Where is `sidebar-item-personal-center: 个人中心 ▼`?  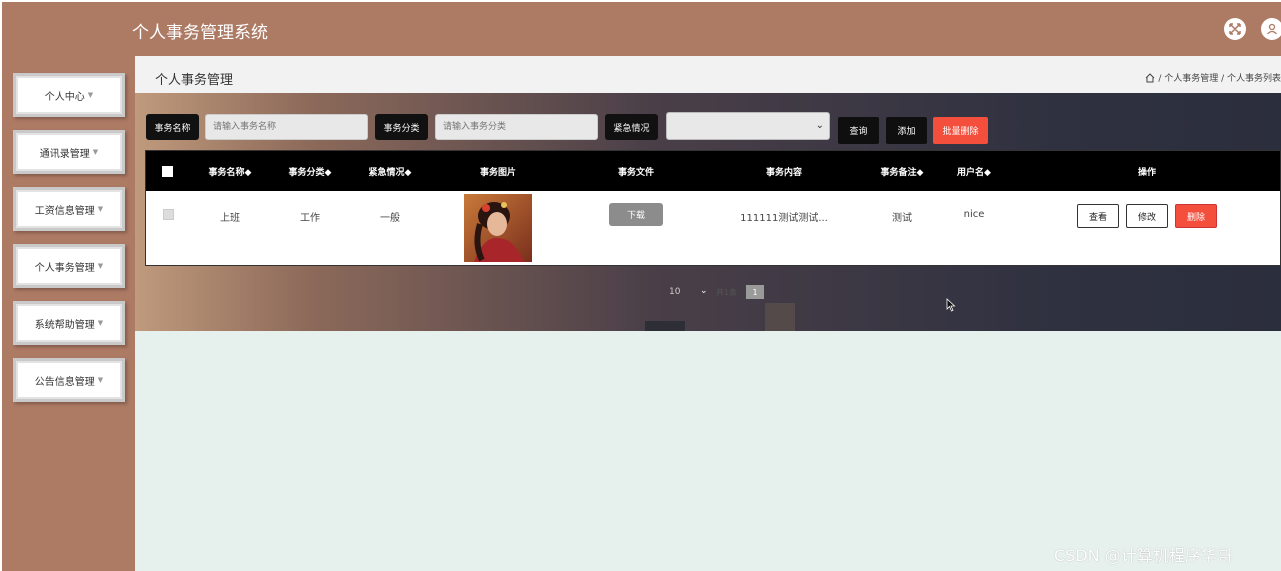
sidebar-item-personal-center: 个人中心 ▼ is located at coordinates (69, 95).